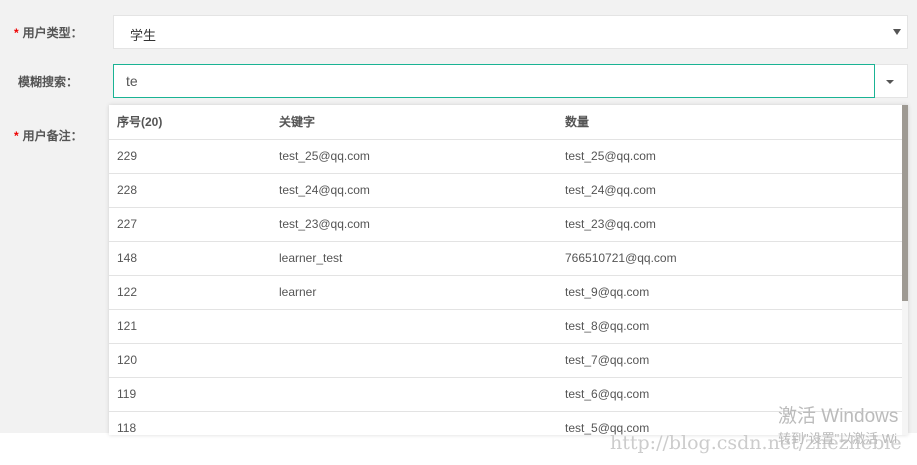 Image resolution: width=917 pixels, height=465 pixels. Describe the element at coordinates (190, 360) in the screenshot. I see `cell-index: 120` at that location.